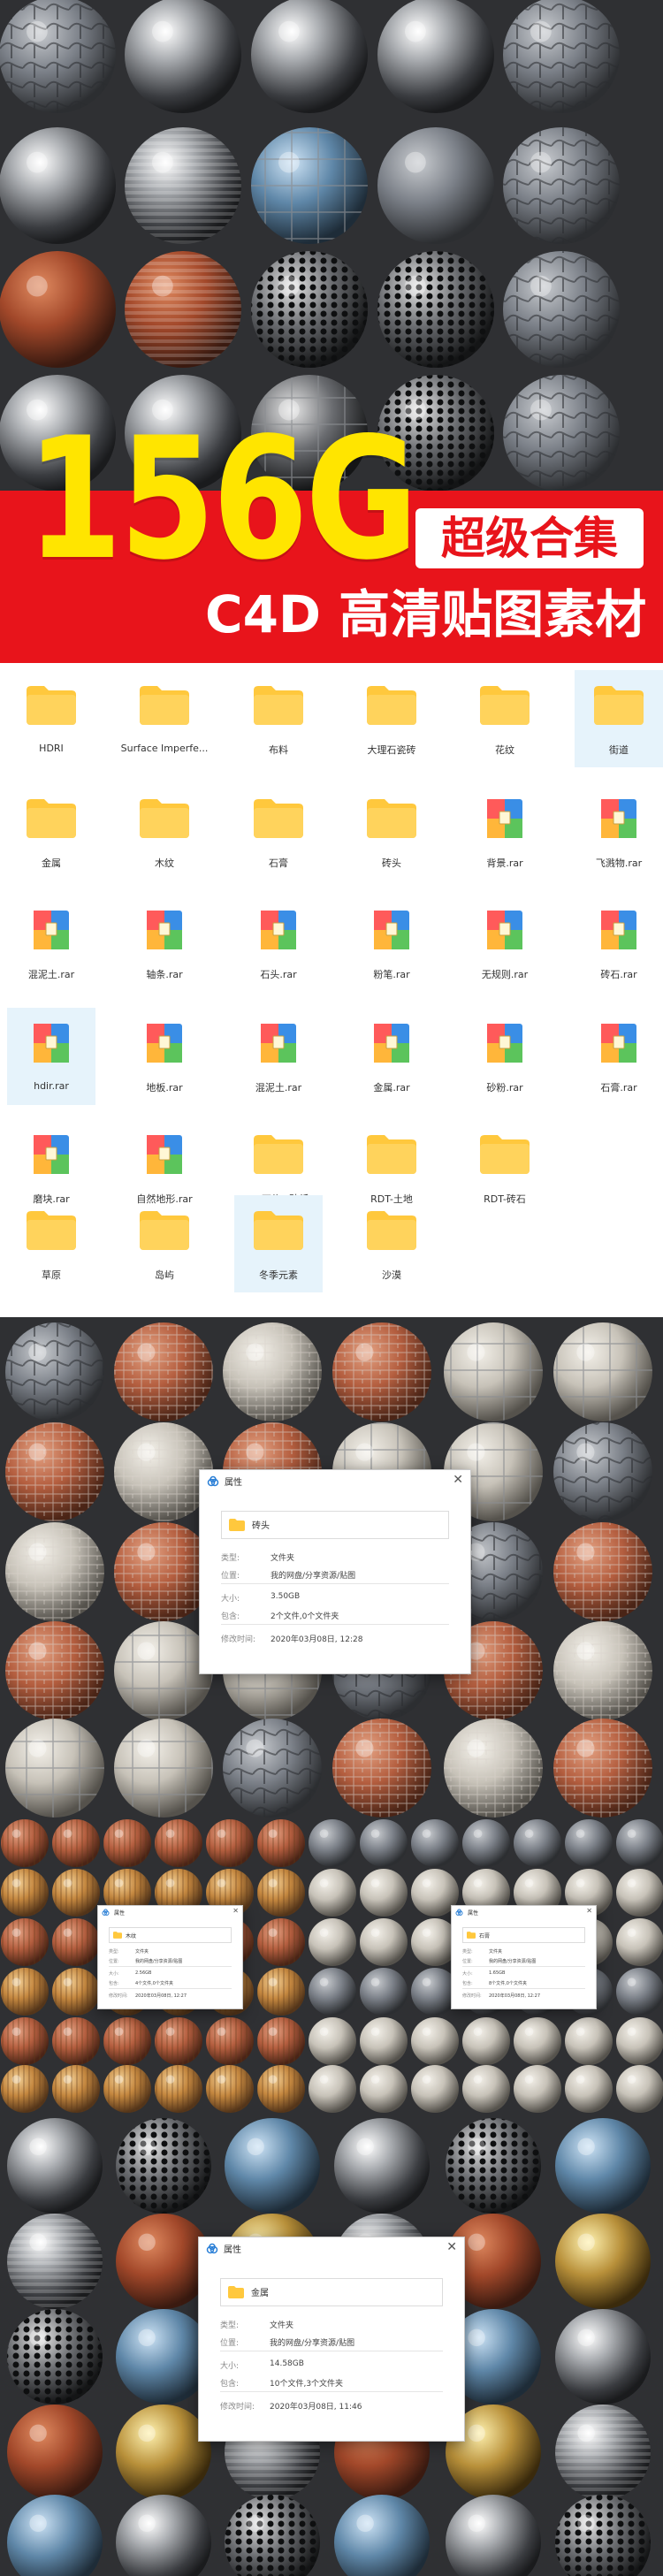 The image size is (663, 2576). I want to click on folder-item: 花纹, so click(505, 718).